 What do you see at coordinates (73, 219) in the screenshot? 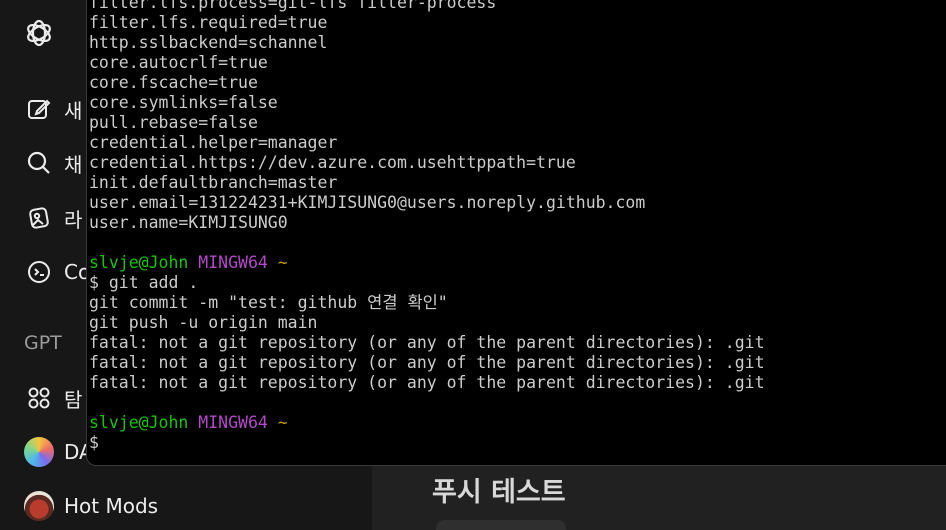
I see `sidebar-item-label: 라` at bounding box center [73, 219].